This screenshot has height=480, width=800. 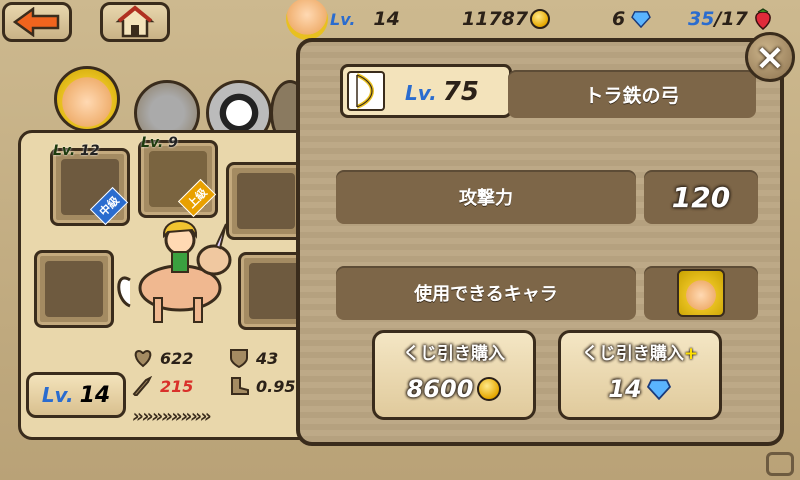 I want to click on weapon-name: トラ鉄の弓, so click(x=632, y=94).